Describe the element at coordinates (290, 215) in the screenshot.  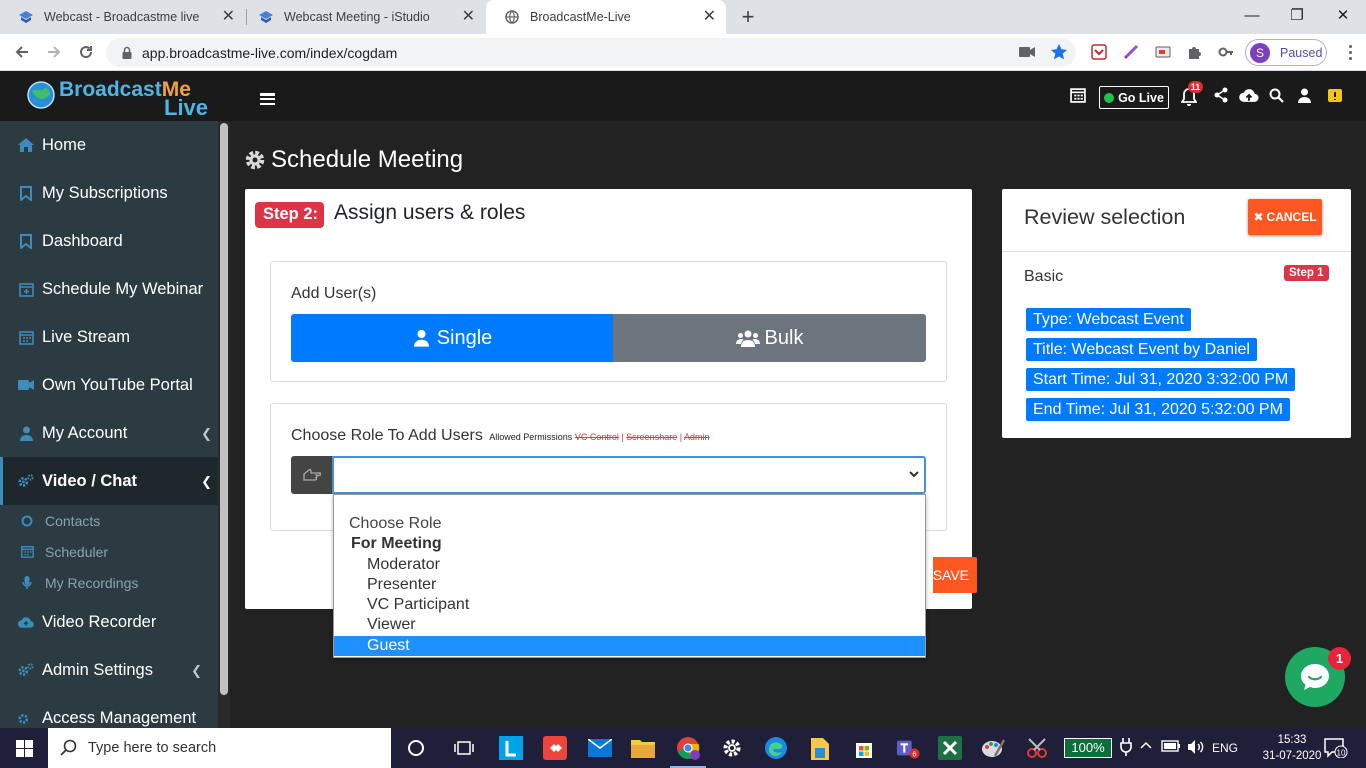
I see `step-badge: Step 2:` at that location.